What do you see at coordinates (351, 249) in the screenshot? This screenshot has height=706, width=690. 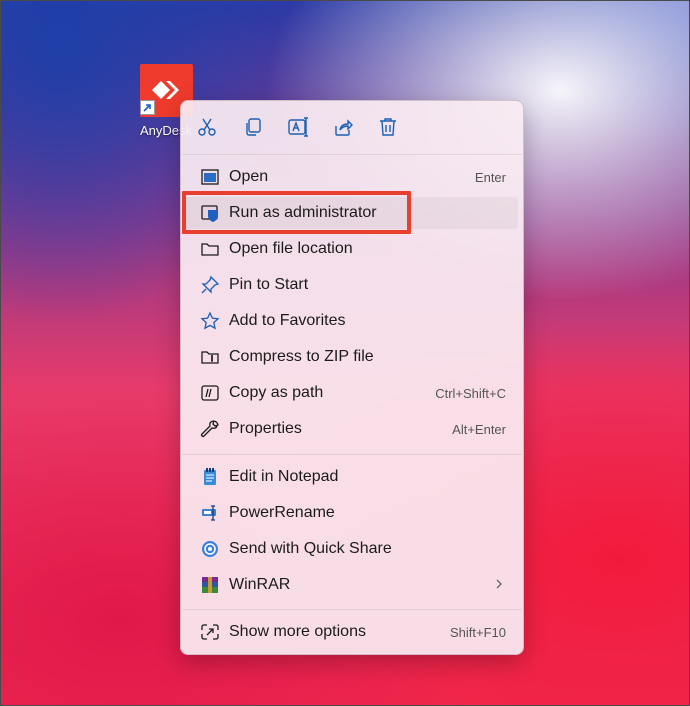 I see `menu-item-open-file-location: Open file location` at bounding box center [351, 249].